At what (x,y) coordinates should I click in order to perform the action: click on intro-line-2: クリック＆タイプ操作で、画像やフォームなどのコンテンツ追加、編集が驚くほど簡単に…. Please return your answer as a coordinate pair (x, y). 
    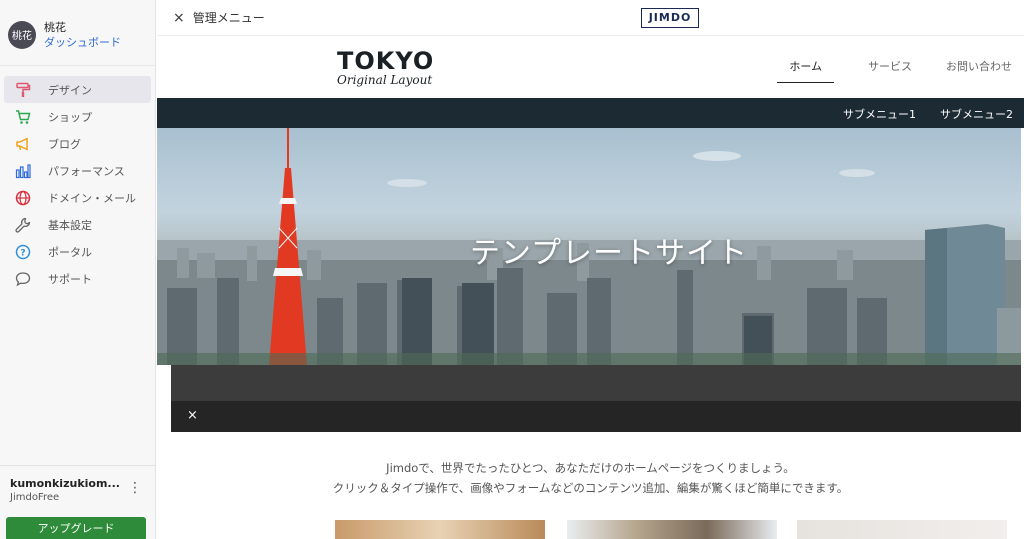
    Looking at the image, I should click on (590, 488).